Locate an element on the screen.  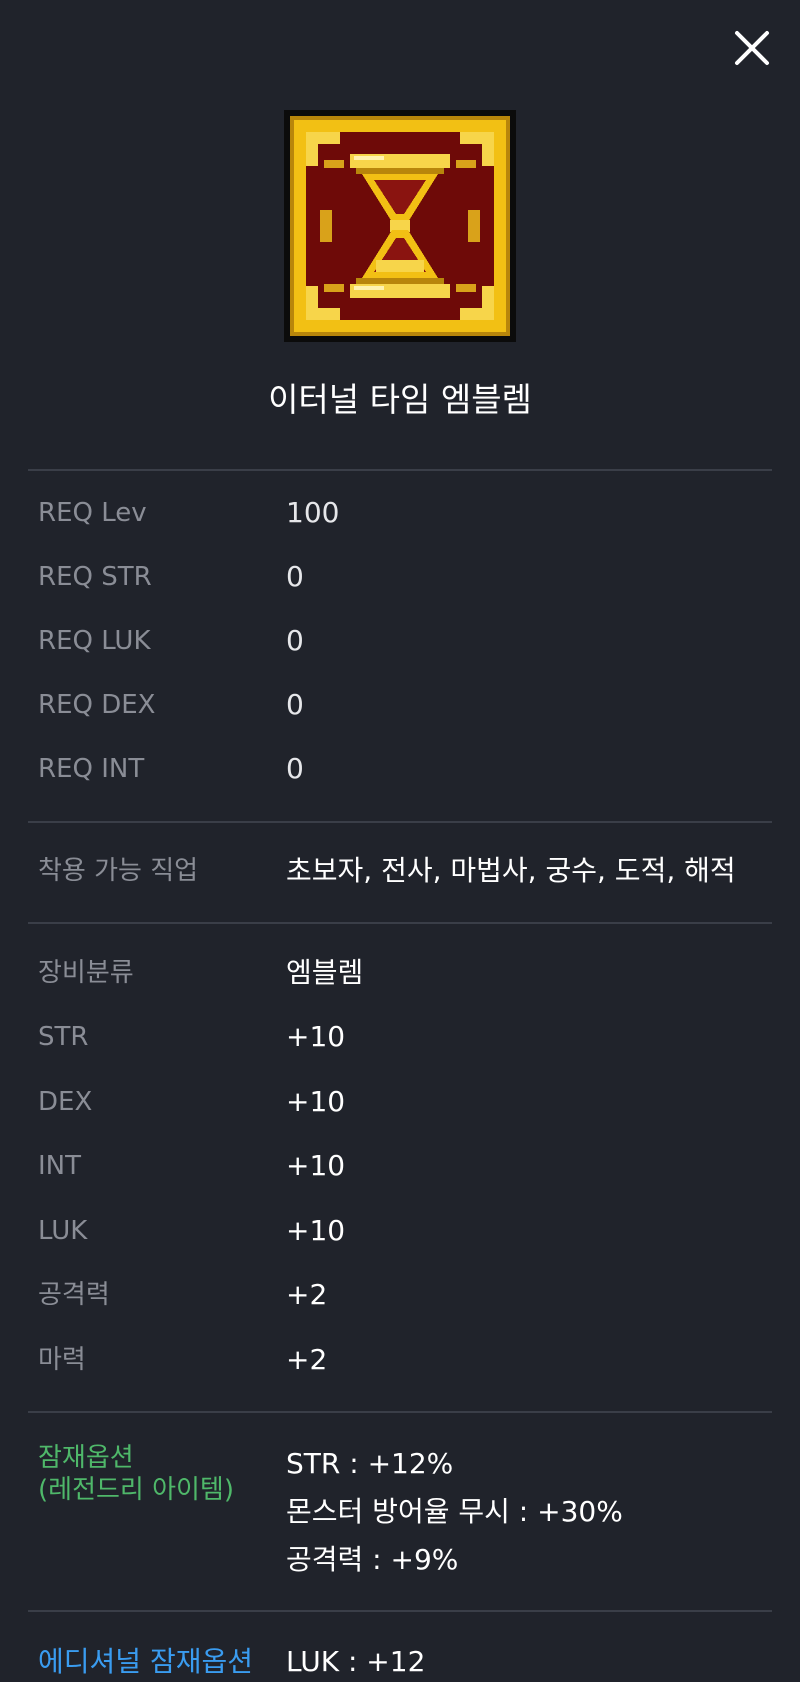
close-button is located at coordinates (752, 48).